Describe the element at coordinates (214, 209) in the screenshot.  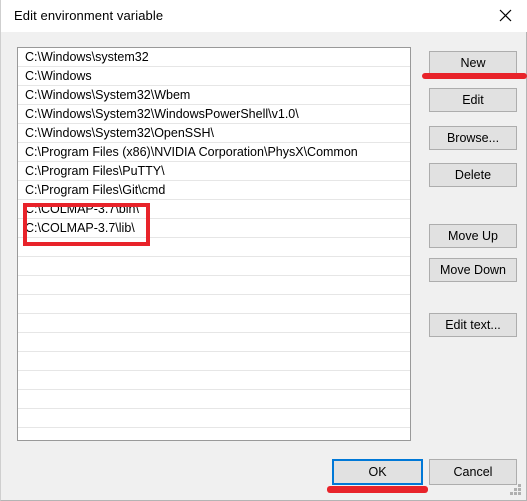
I see `path-list-item: C:\COLMAP-3.7\bin\` at that location.